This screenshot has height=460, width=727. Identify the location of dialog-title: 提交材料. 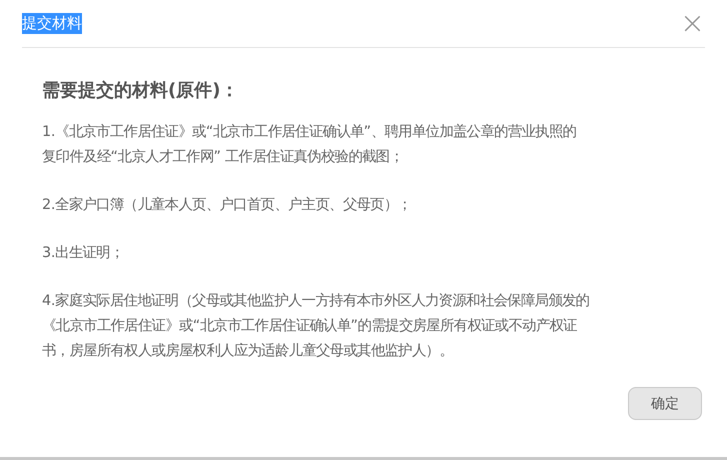
(52, 23).